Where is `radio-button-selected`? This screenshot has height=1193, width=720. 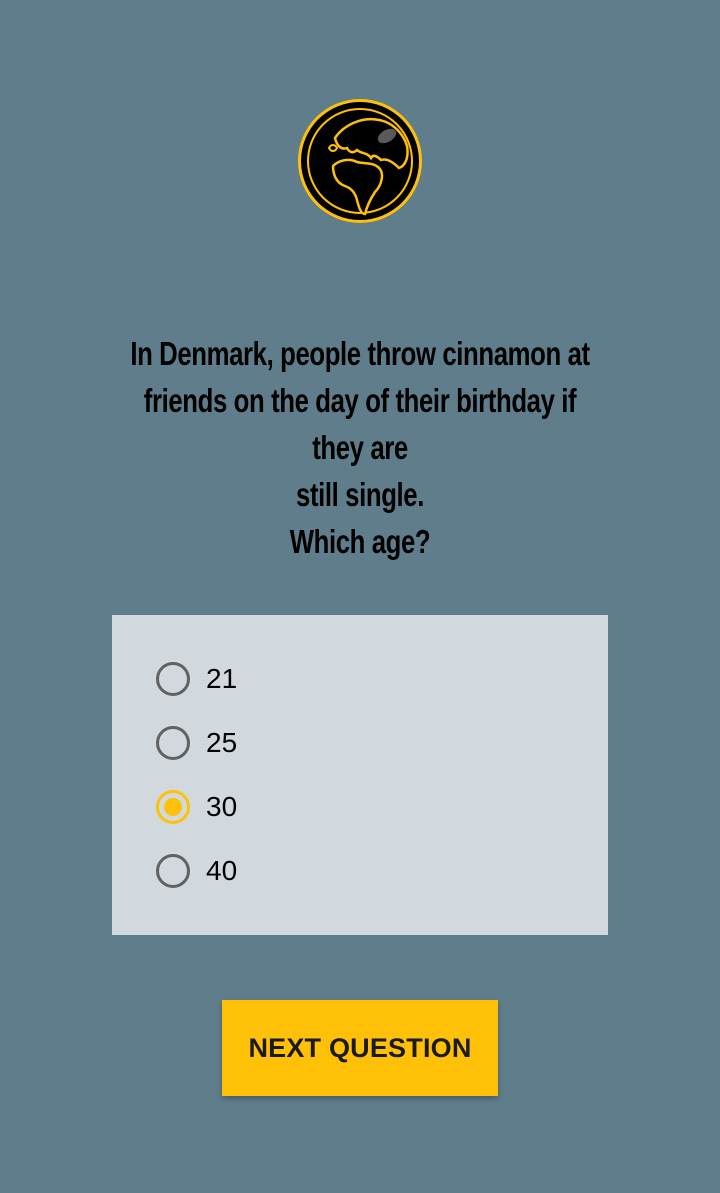
radio-button-selected is located at coordinates (173, 807).